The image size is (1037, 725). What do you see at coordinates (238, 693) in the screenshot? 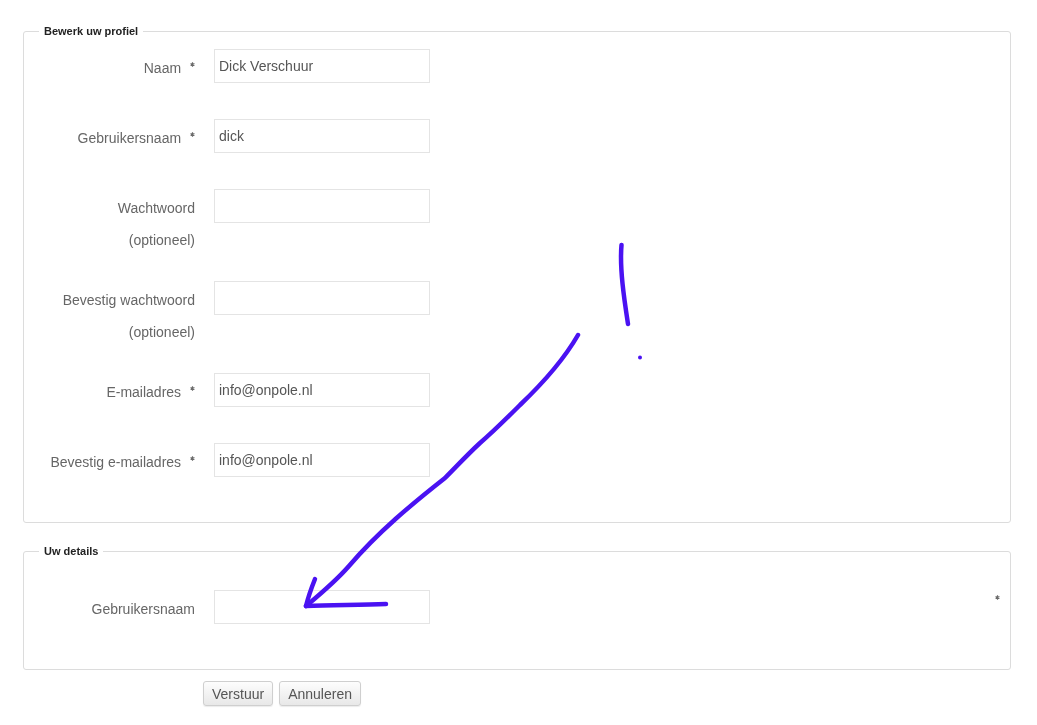
I see `form-button: Verstuur` at bounding box center [238, 693].